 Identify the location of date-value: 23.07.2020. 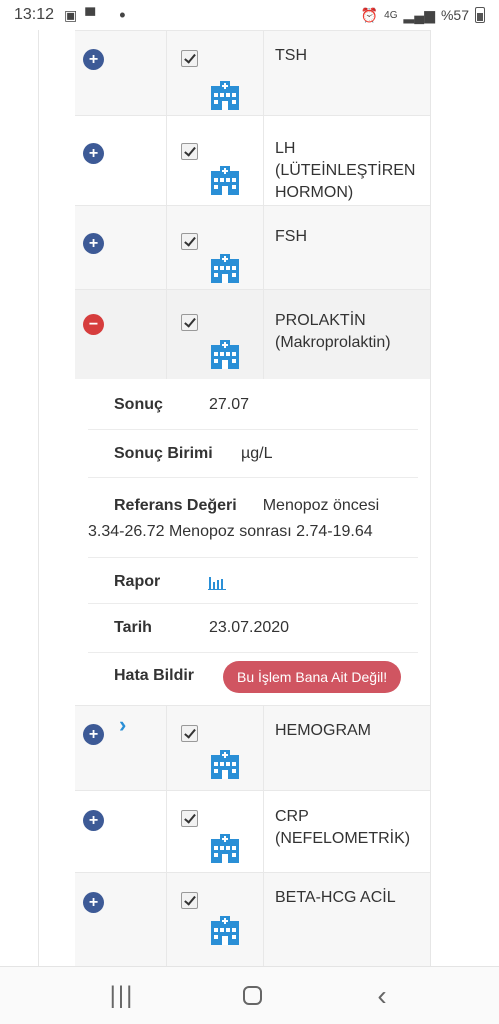
(249, 627).